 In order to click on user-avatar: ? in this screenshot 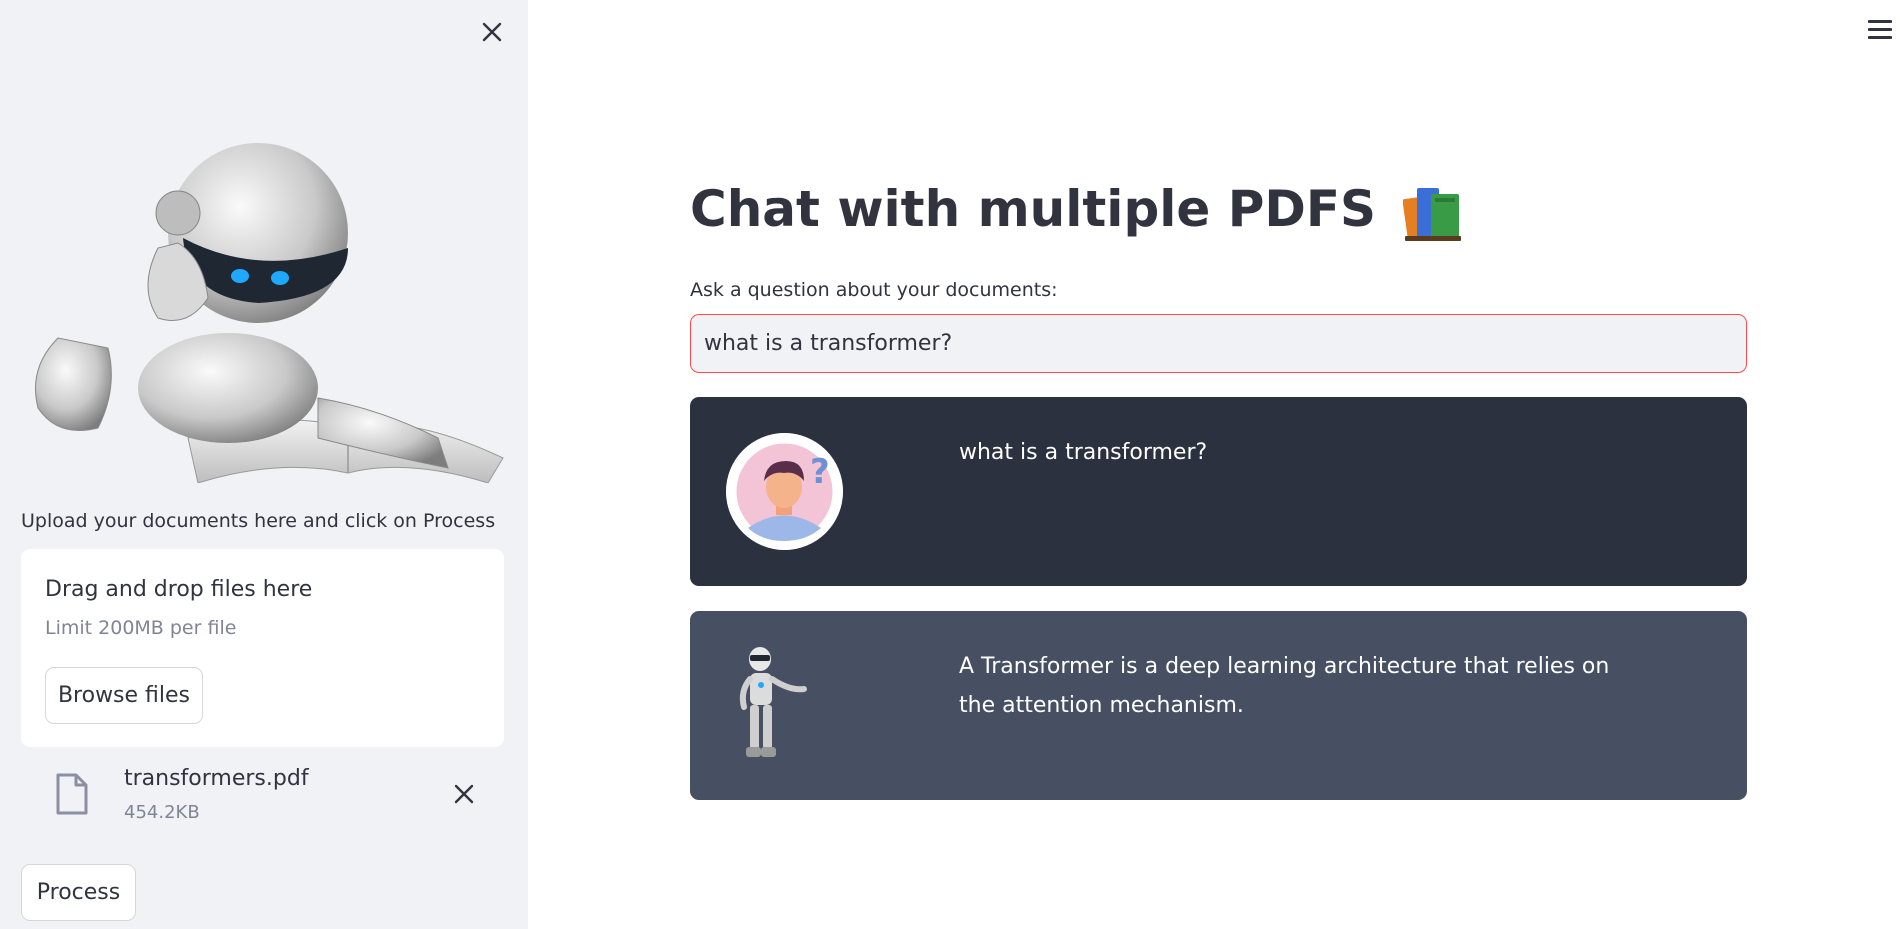, I will do `click(784, 491)`.